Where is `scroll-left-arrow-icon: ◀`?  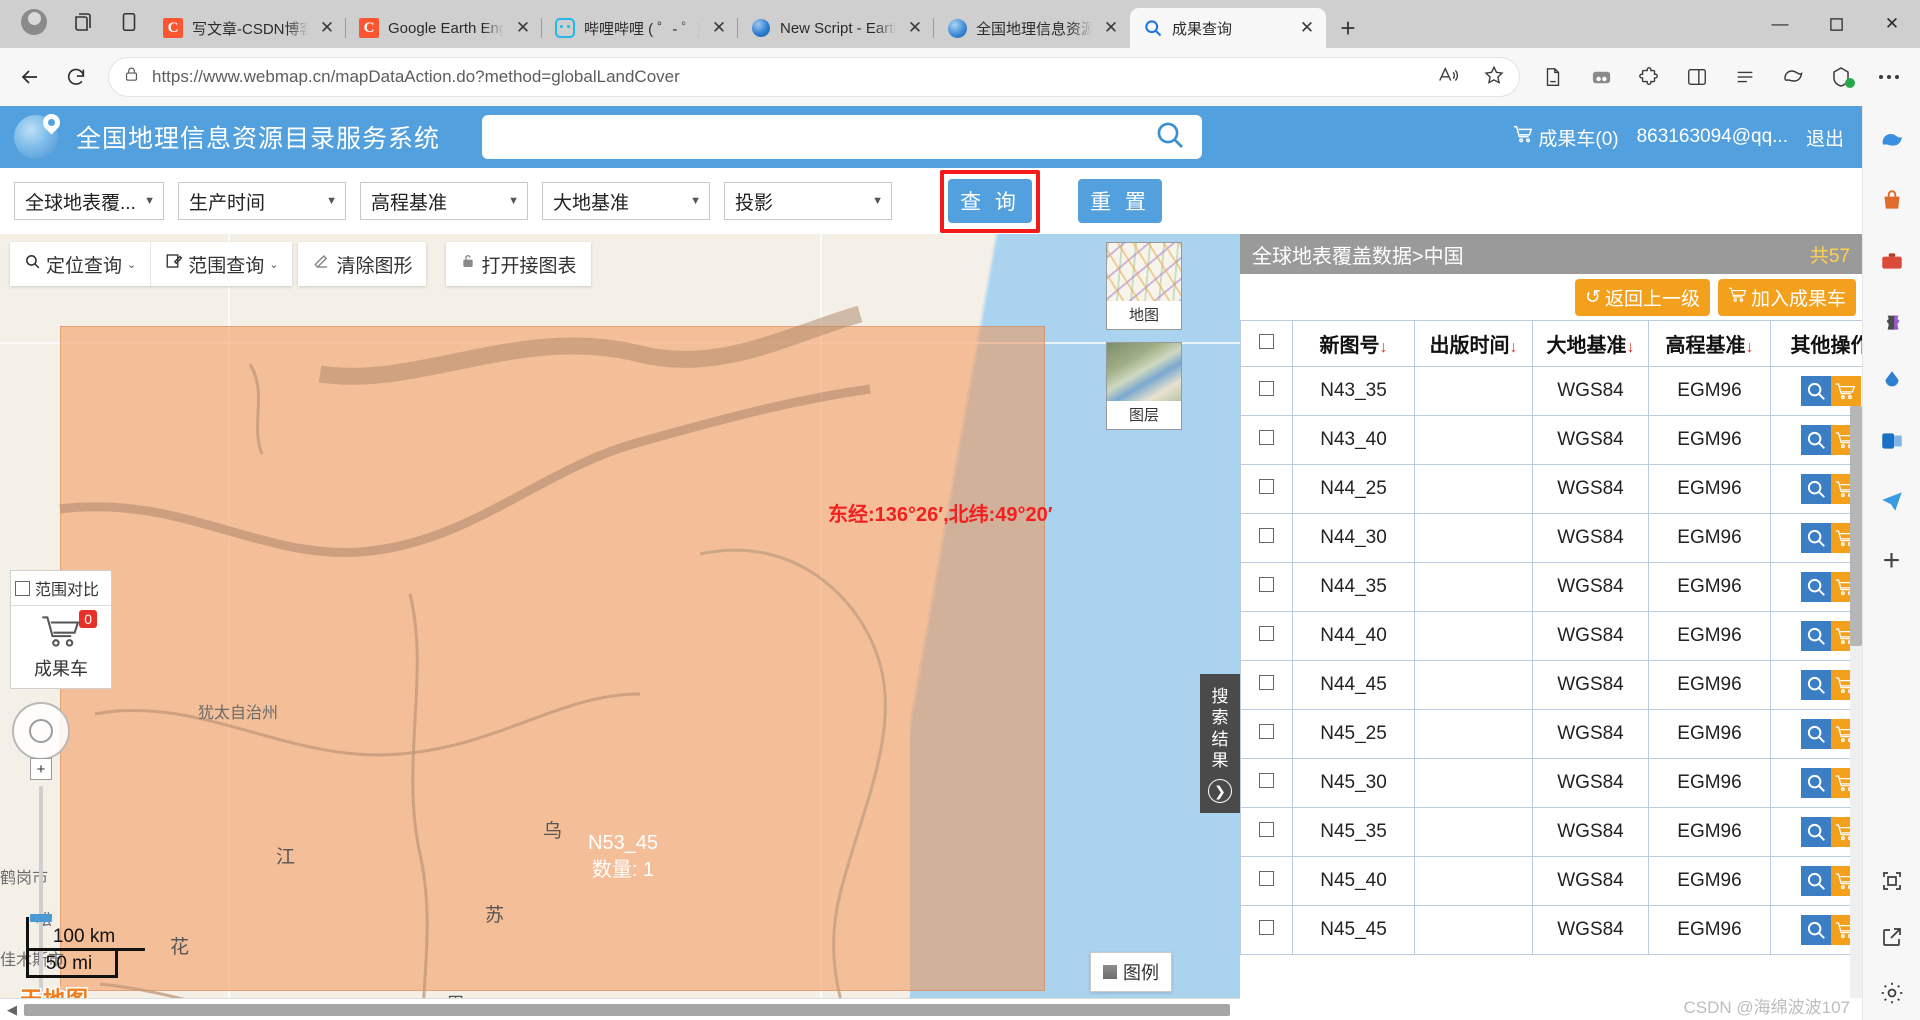 scroll-left-arrow-icon: ◀ is located at coordinates (12, 1010).